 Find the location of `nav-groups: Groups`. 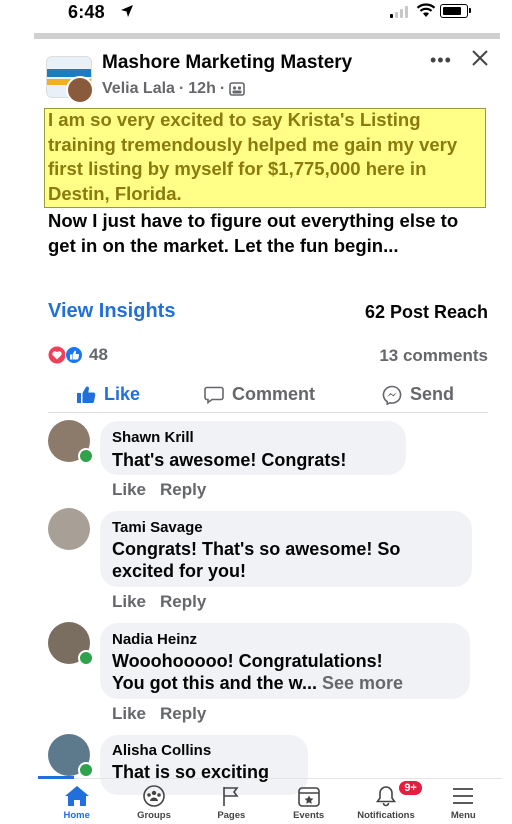

nav-groups: Groups is located at coordinates (153, 801).